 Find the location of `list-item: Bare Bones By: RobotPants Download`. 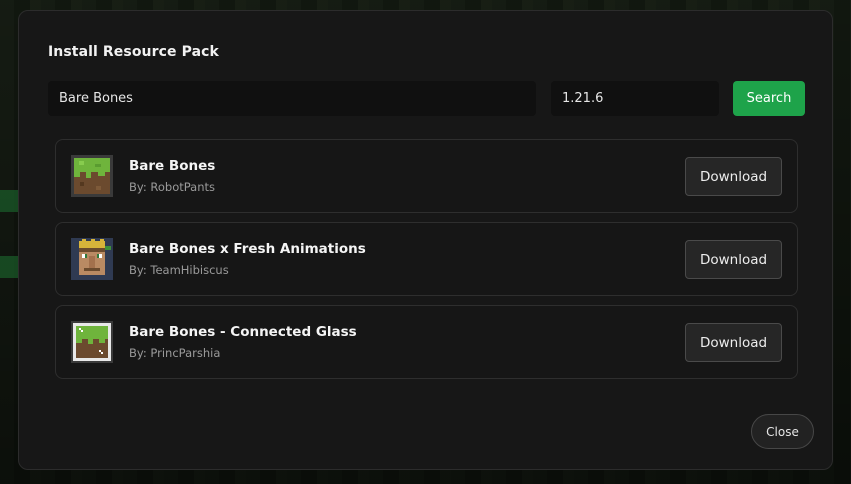

list-item: Bare Bones By: RobotPants Download is located at coordinates (426, 176).